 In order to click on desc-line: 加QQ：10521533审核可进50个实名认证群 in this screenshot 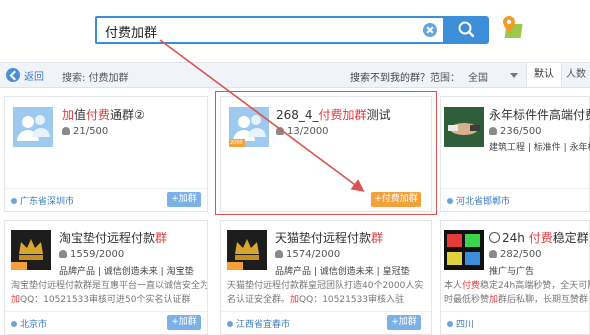, I will do `click(109, 300)`.